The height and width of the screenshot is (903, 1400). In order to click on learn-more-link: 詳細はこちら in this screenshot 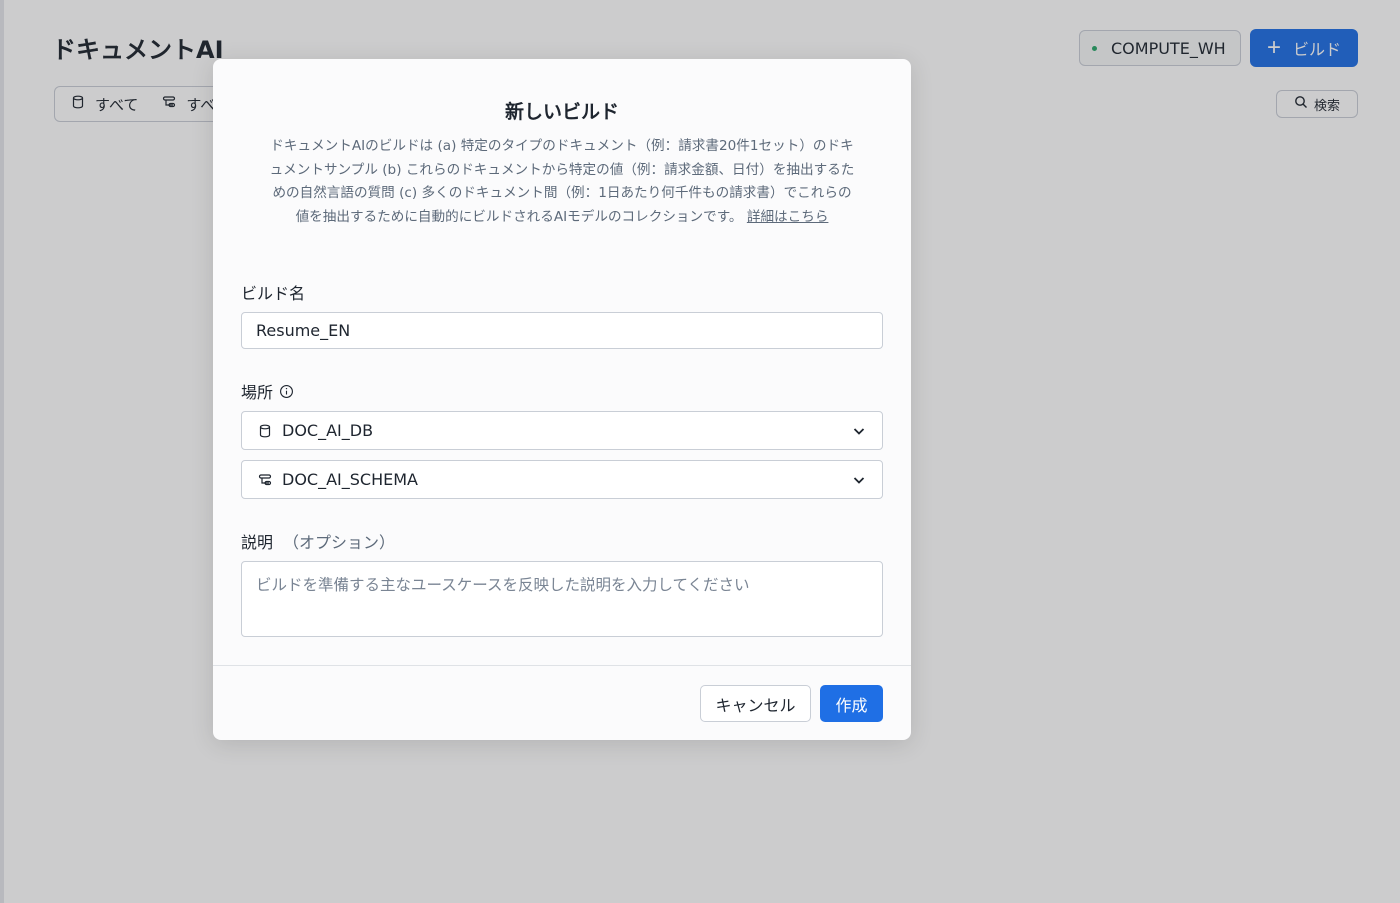, I will do `click(788, 217)`.